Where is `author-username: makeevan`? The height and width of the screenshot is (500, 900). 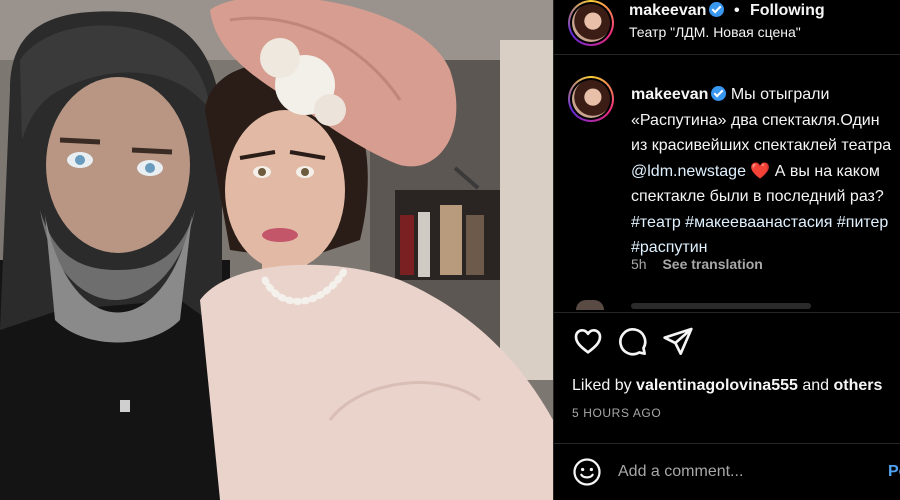 author-username: makeevan is located at coordinates (677, 11).